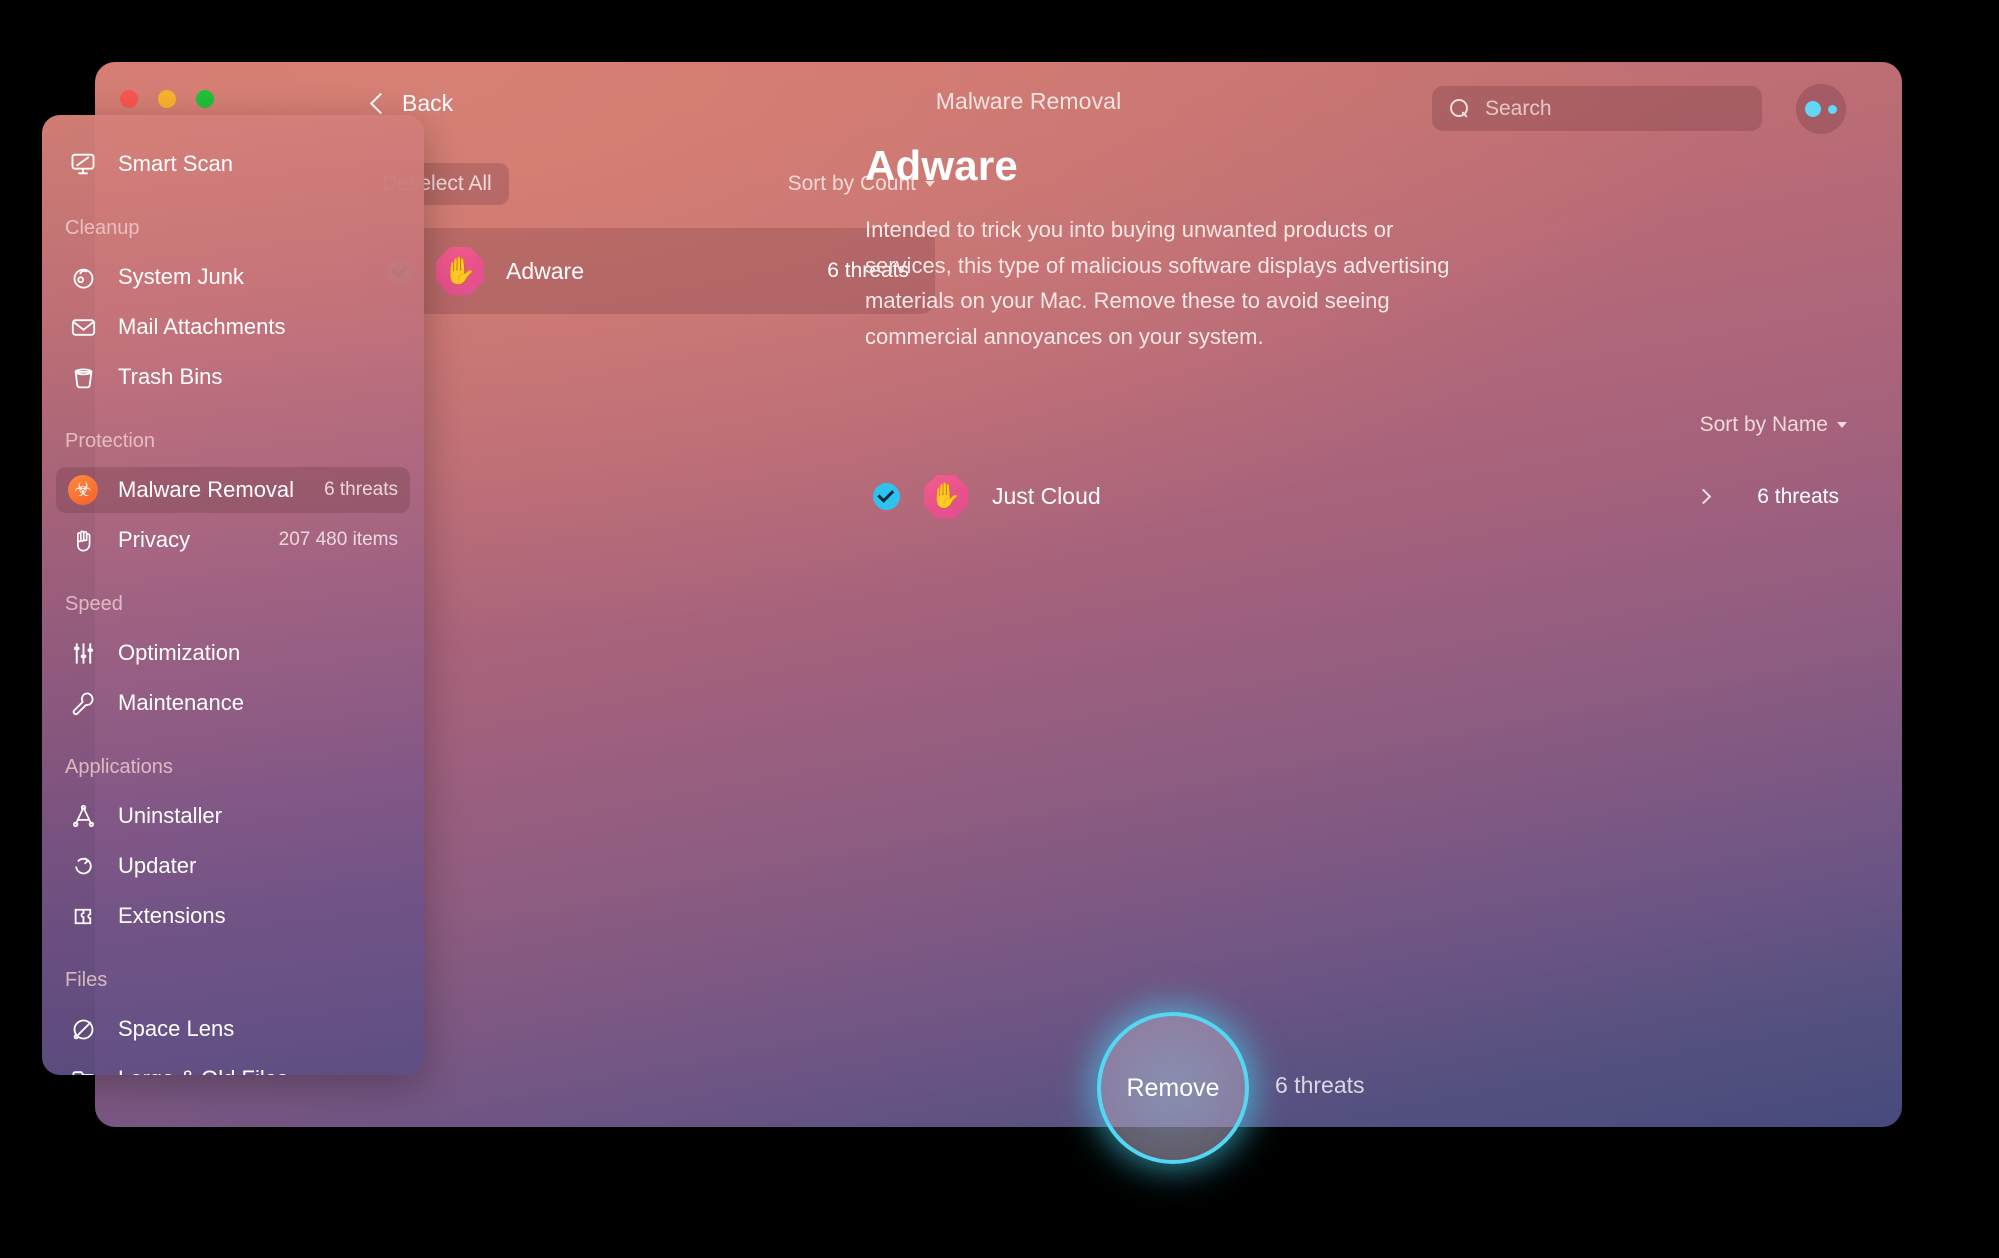 The width and height of the screenshot is (1999, 1258). What do you see at coordinates (1813, 109) in the screenshot?
I see `status-dots-icon` at bounding box center [1813, 109].